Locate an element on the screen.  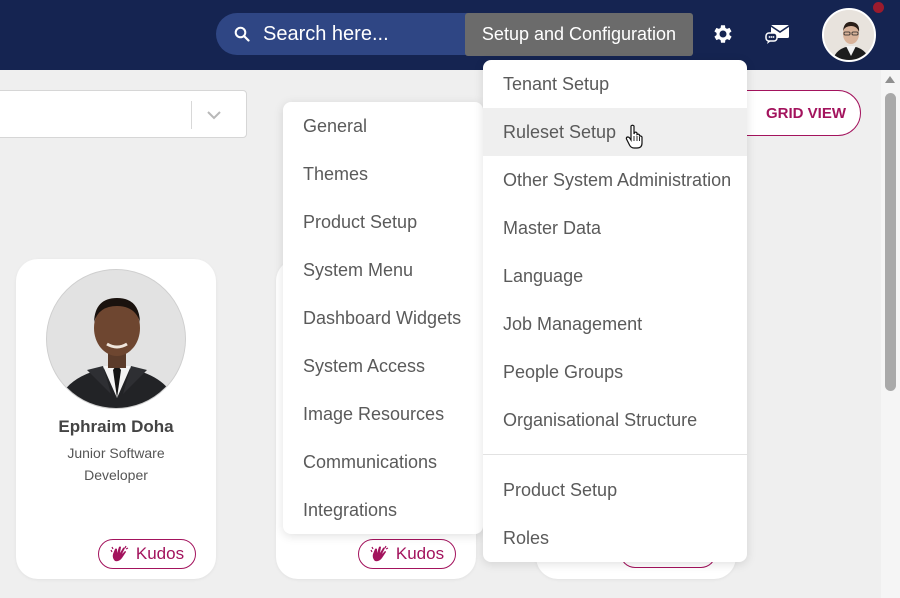
chevron-down-icon is located at coordinates (214, 117).